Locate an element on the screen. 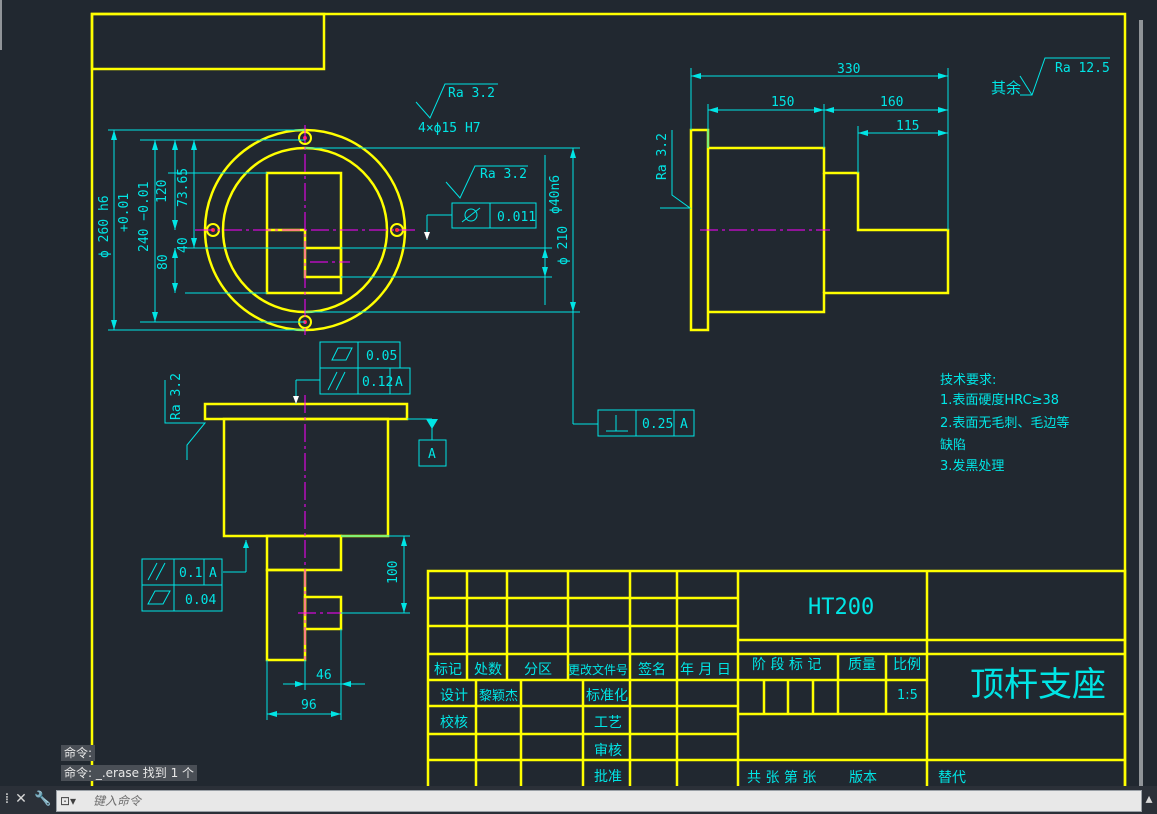  ra-mid: Ra 3.2 is located at coordinates (503, 174).